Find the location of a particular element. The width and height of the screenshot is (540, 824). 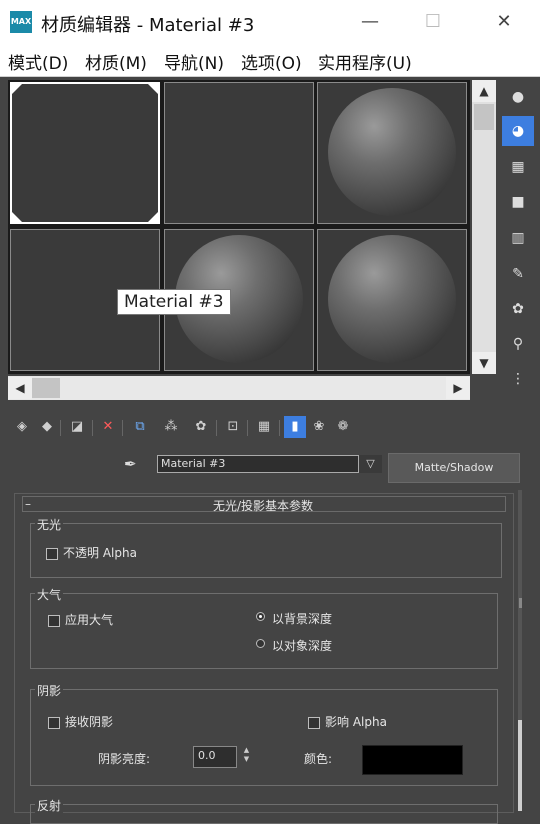

opaque-alpha-checkbox is located at coordinates (52, 554).